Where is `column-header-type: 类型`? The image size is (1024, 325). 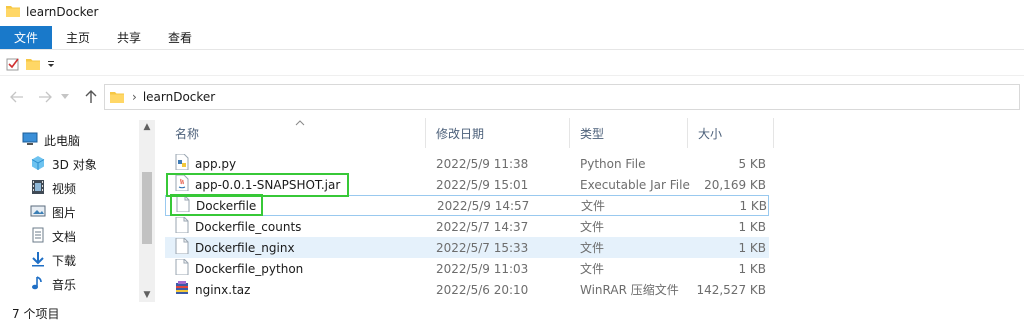 column-header-type: 类型 is located at coordinates (629, 133).